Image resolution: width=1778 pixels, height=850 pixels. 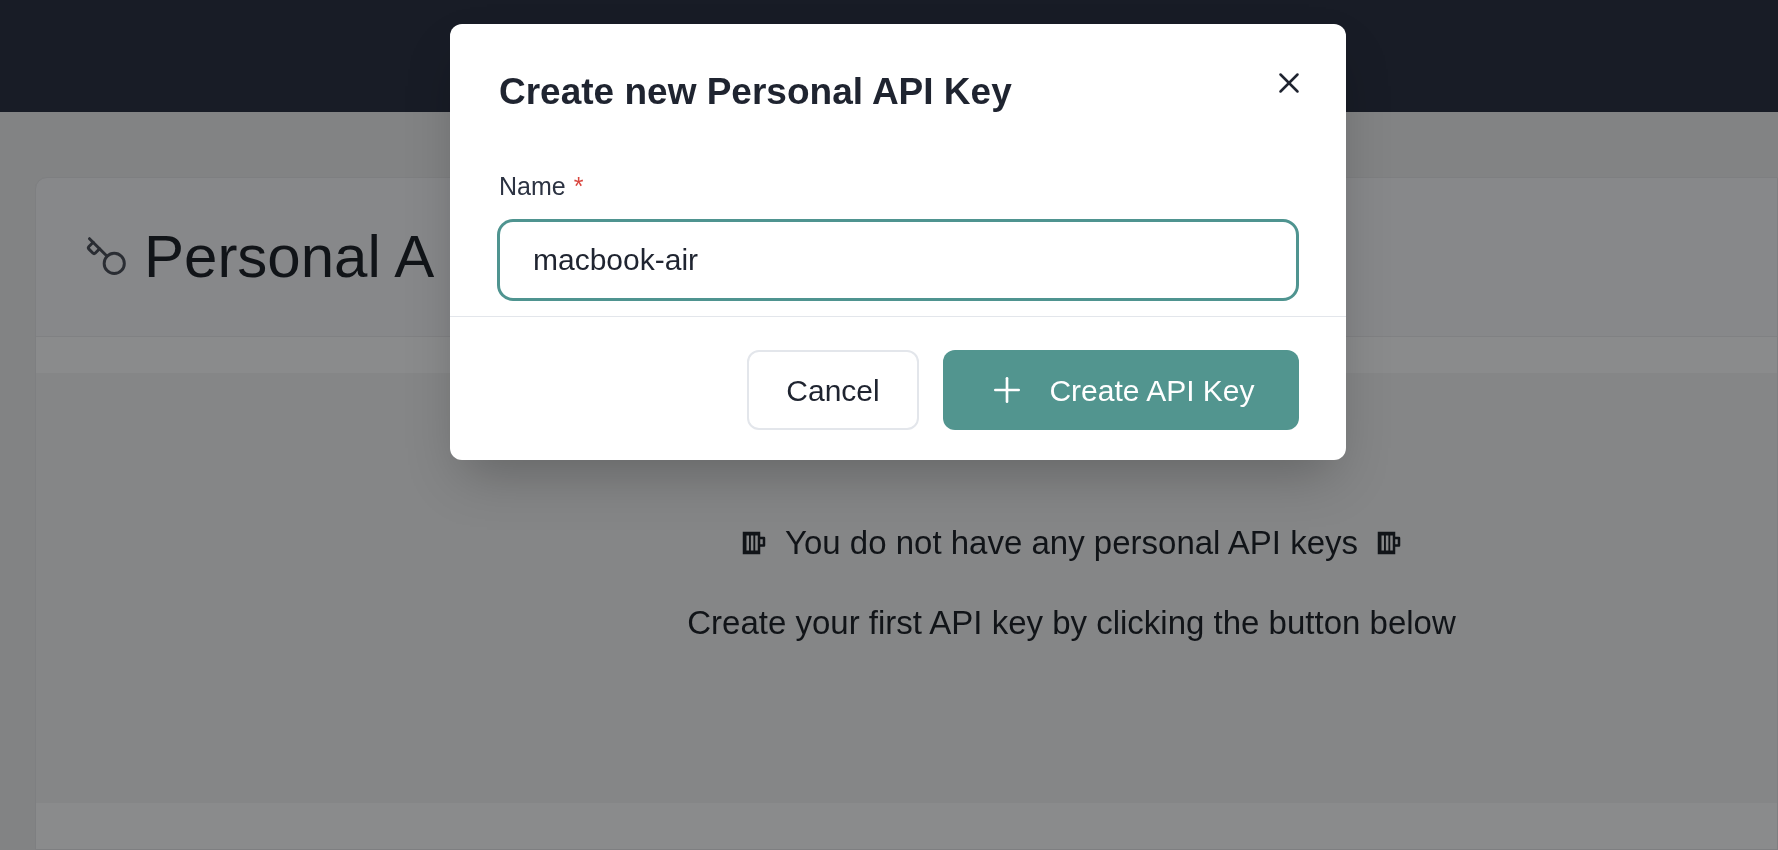 What do you see at coordinates (1071, 622) in the screenshot?
I see `empty-subtitle: Create your first API key by clicking the button below` at bounding box center [1071, 622].